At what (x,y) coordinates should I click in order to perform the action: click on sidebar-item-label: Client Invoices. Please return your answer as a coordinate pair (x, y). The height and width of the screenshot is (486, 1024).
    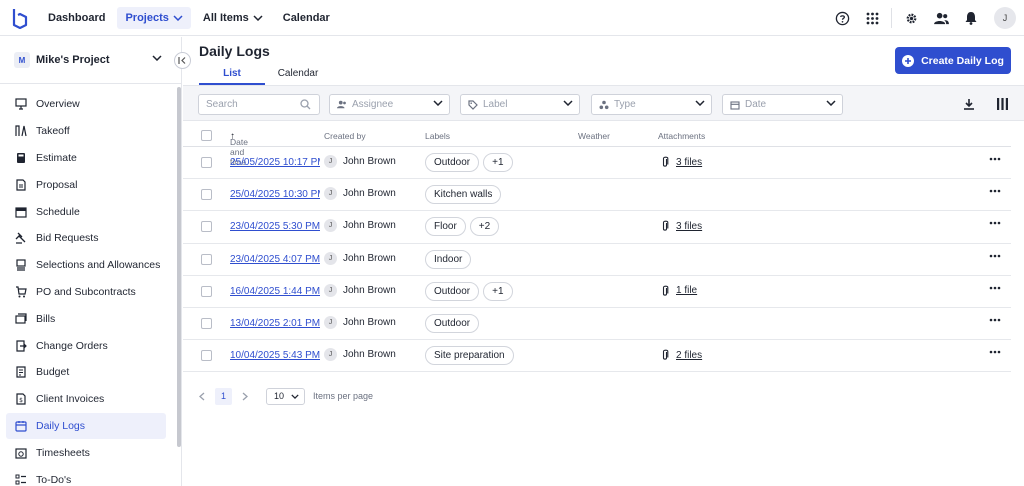
    Looking at the image, I should click on (70, 399).